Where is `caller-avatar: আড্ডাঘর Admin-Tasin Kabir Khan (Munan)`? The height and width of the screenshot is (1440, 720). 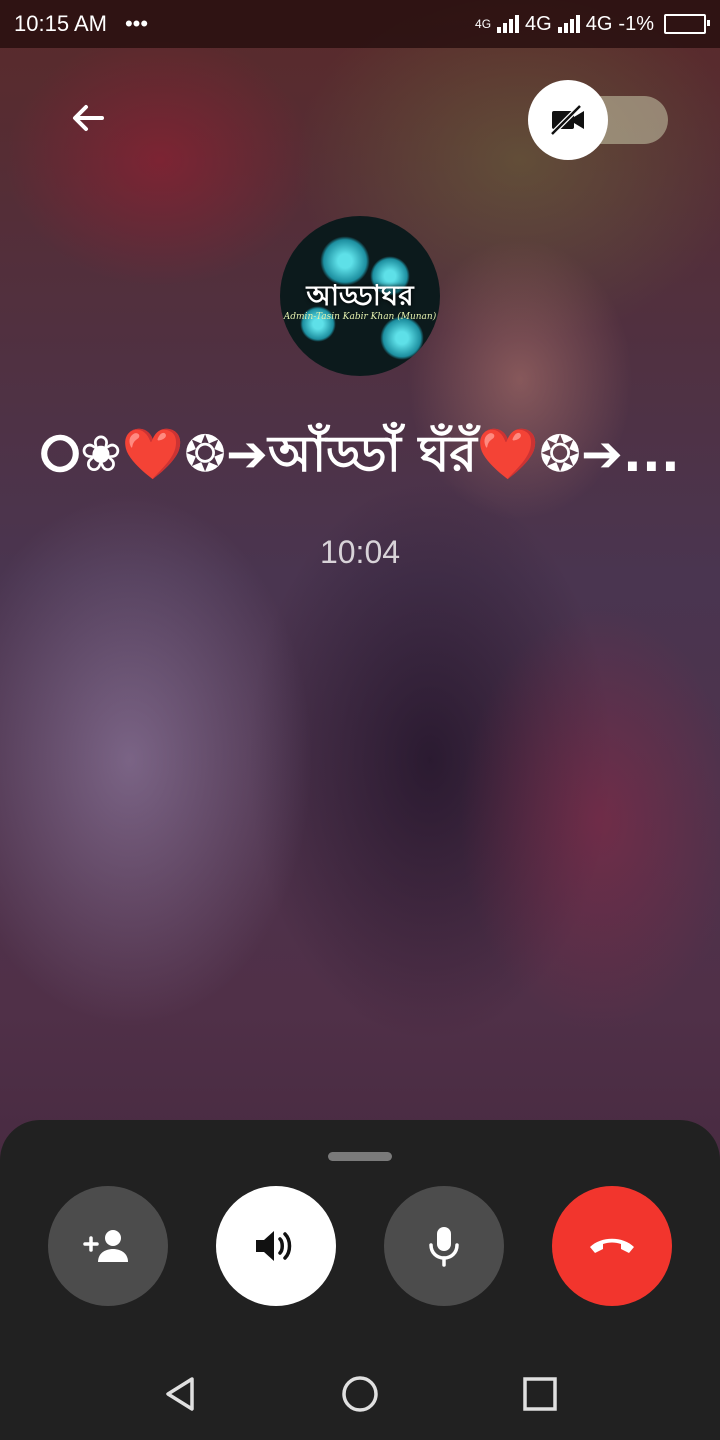
caller-avatar: আড্ডাঘর Admin-Tasin Kabir Khan (Munan) is located at coordinates (360, 296).